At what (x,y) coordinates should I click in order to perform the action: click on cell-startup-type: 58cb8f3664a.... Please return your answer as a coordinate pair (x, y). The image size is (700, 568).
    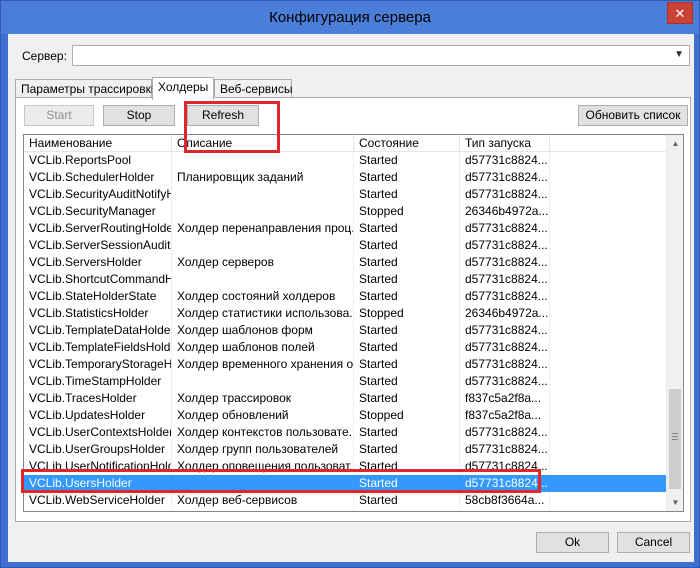
    Looking at the image, I should click on (505, 500).